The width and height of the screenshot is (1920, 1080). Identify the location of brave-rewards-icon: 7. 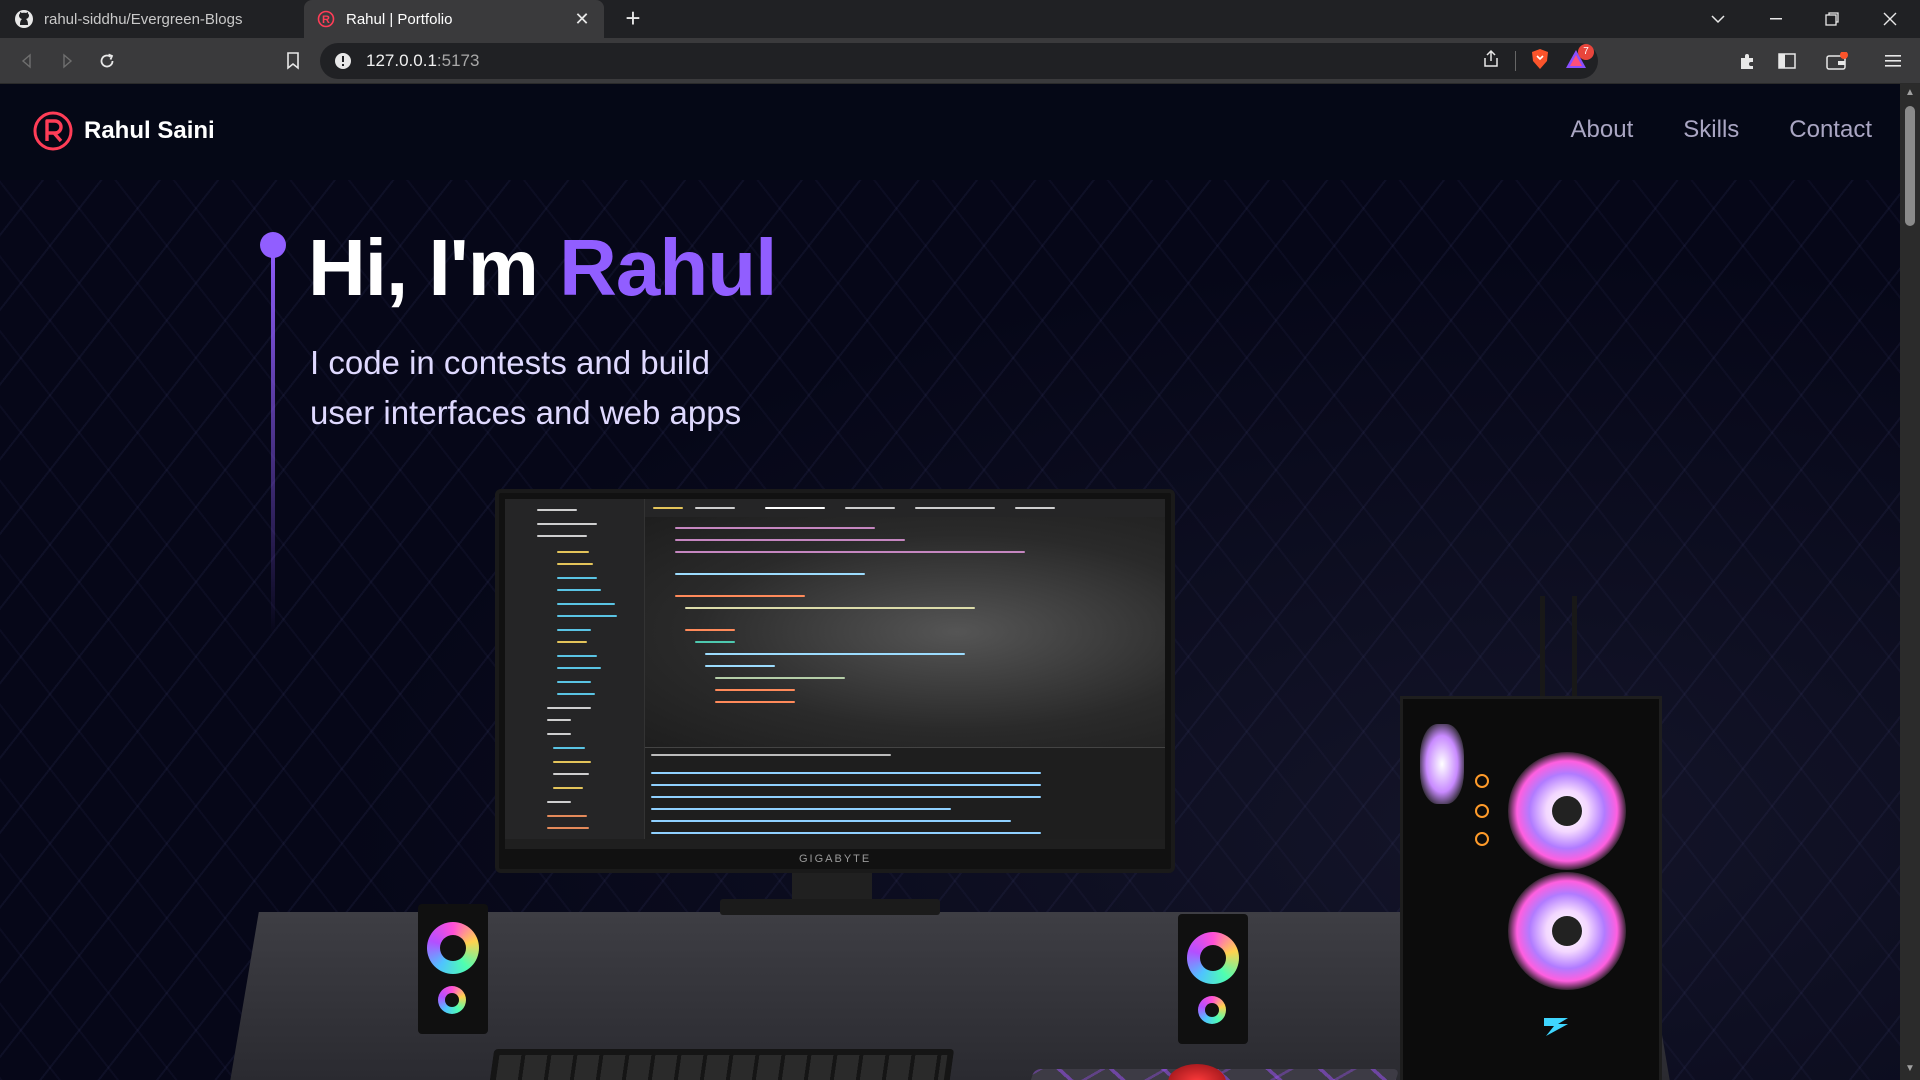
(1579, 59).